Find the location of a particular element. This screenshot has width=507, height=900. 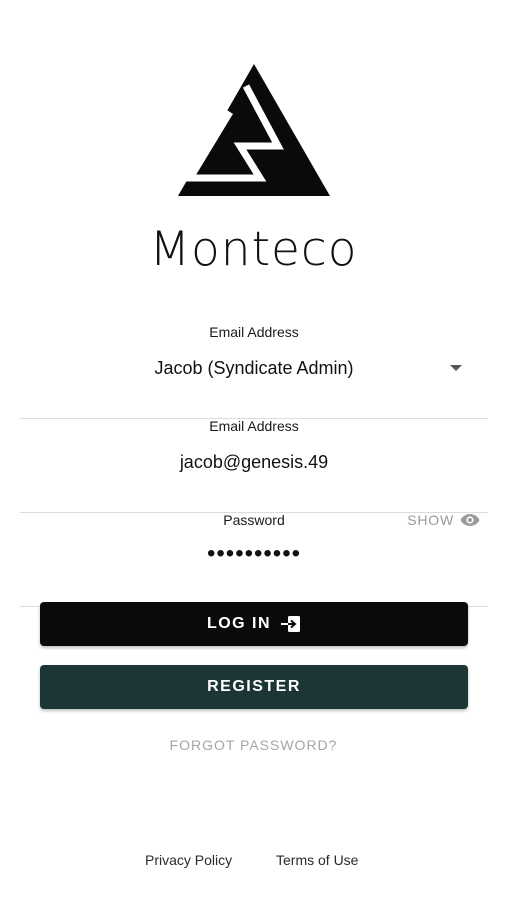

account-select-value: Jacob (Syndicate Admin) is located at coordinates (254, 368).